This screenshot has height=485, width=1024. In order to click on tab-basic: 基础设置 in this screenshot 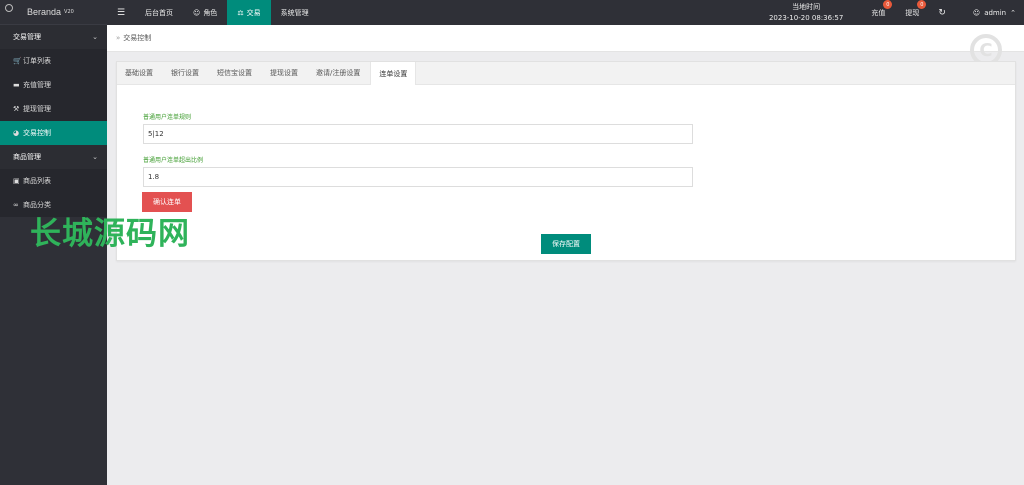, I will do `click(139, 73)`.